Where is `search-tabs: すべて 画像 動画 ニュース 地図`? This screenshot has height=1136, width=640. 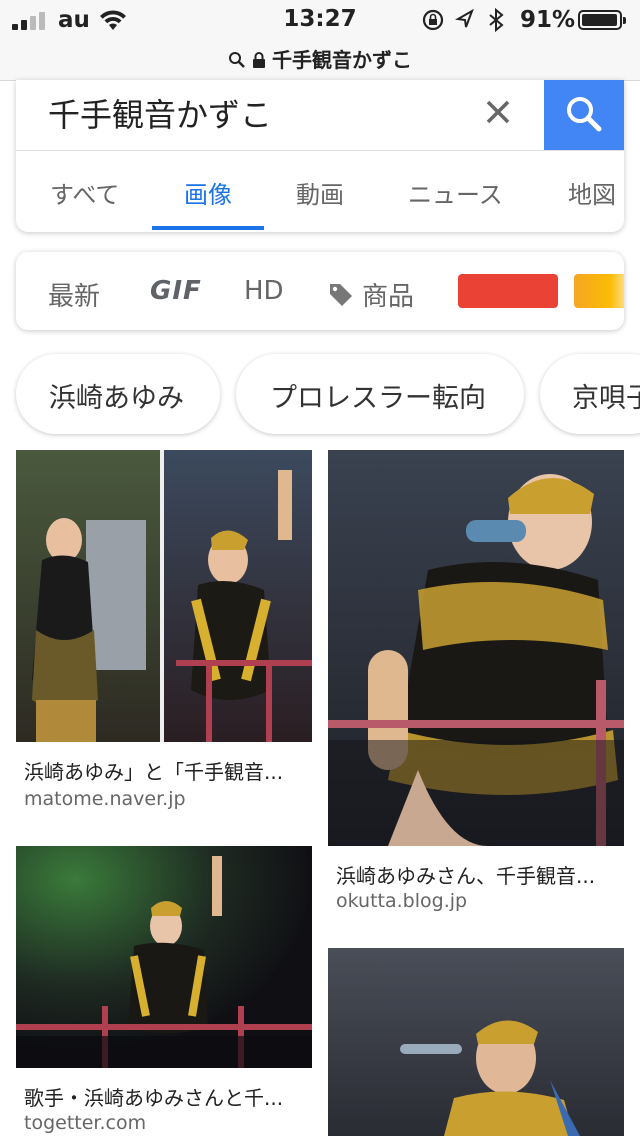 search-tabs: すべて 画像 動画 ニュース 地図 is located at coordinates (320, 191).